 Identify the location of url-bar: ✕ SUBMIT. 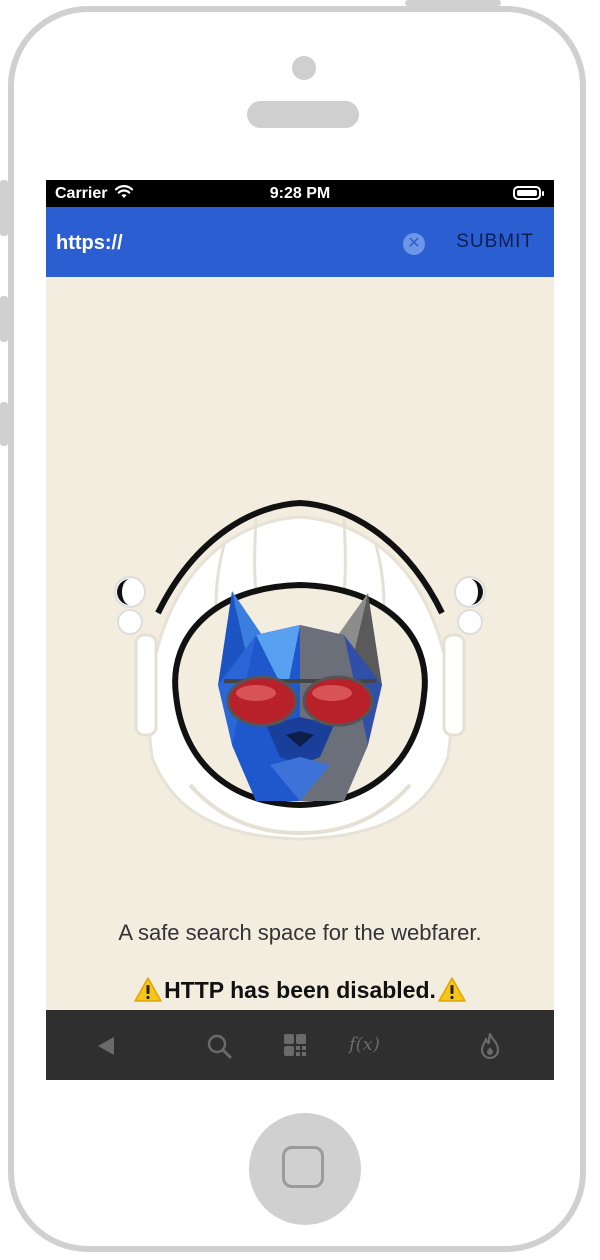
(300, 242).